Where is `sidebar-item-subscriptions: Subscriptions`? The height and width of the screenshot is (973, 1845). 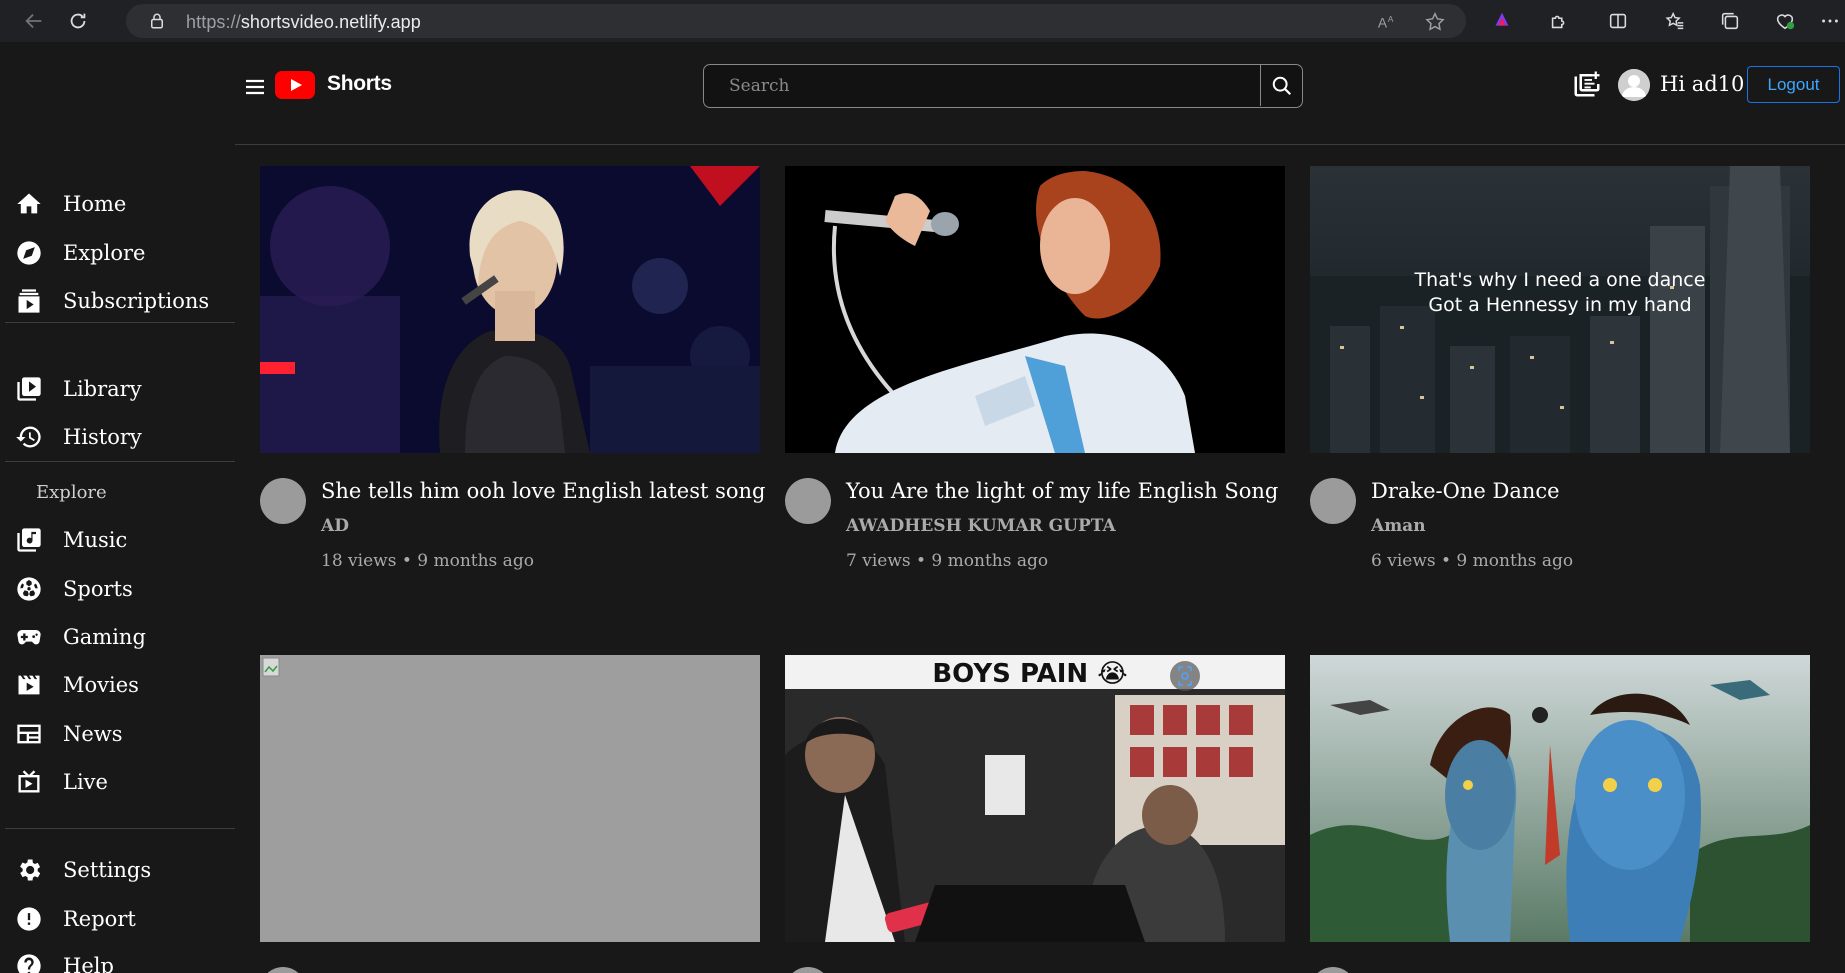 sidebar-item-subscriptions: Subscriptions is located at coordinates (120, 301).